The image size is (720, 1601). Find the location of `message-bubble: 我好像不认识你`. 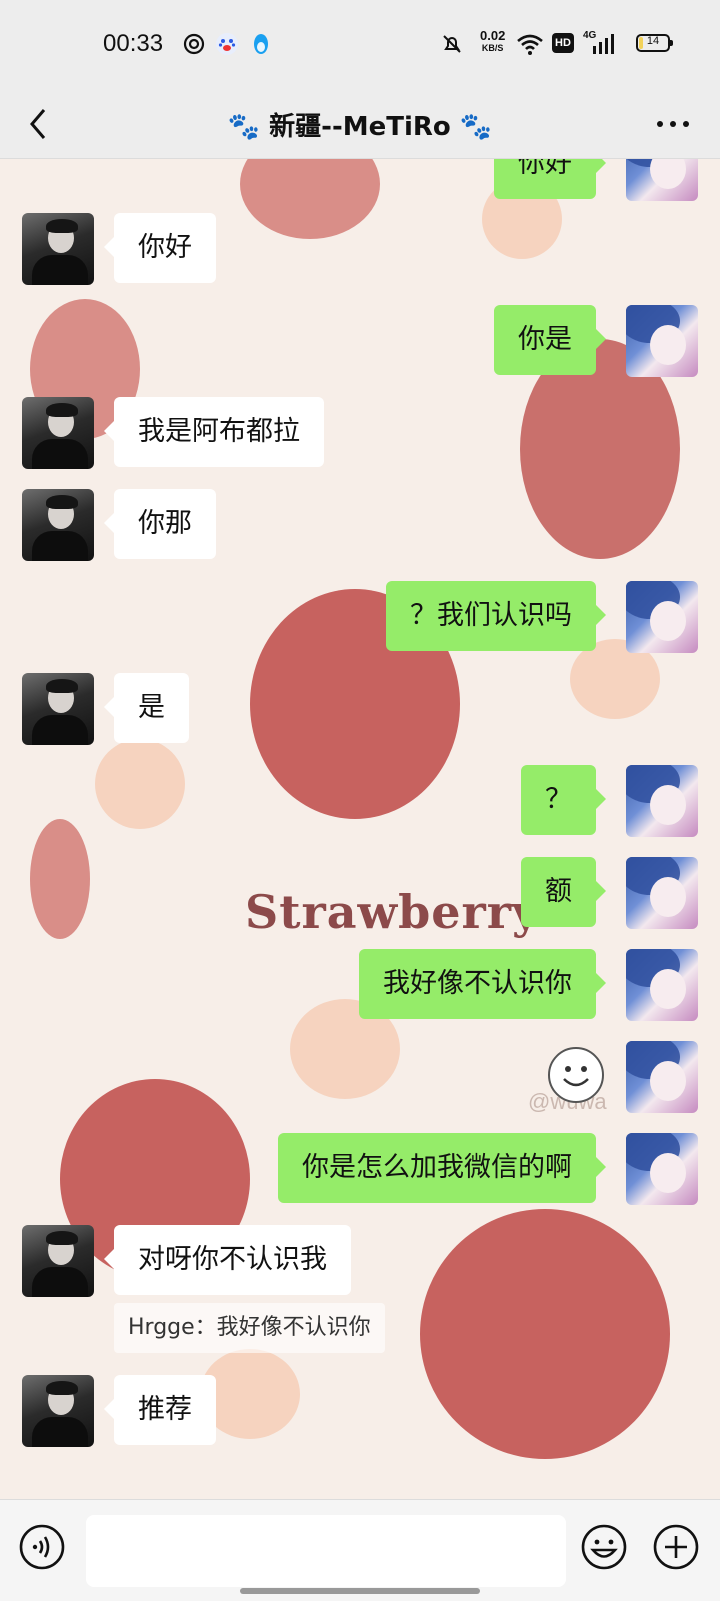

message-bubble: 我好像不认识你 is located at coordinates (482, 984).